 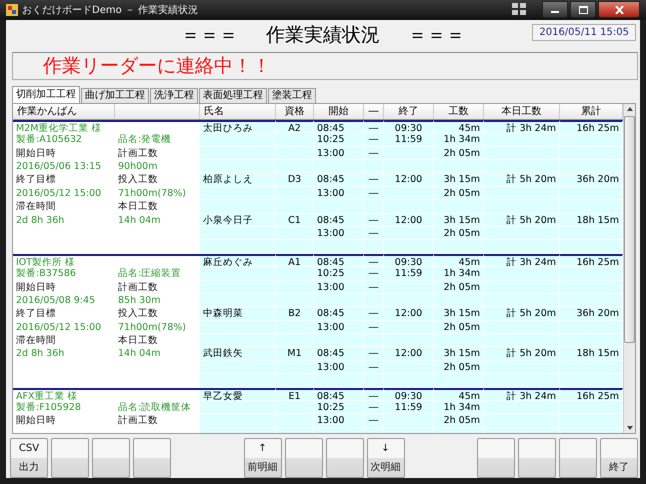 I want to click on field-label: 終了目標, so click(x=36, y=180).